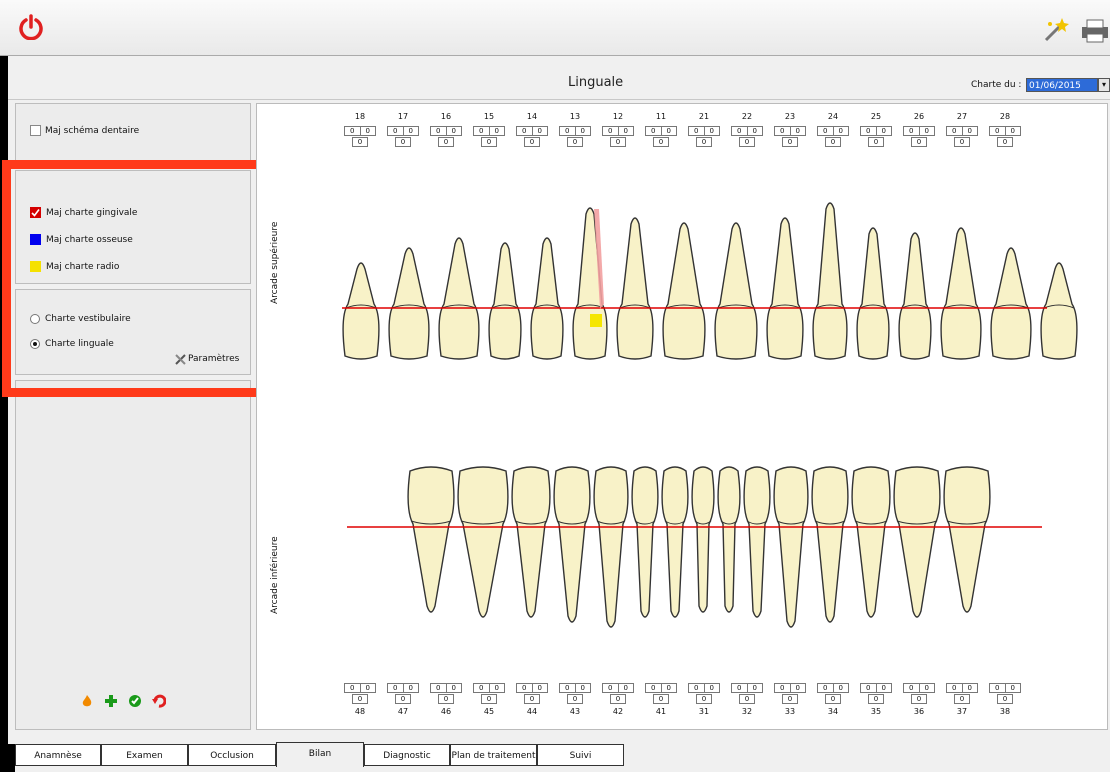 This screenshot has height=772, width=1110. What do you see at coordinates (88, 319) in the screenshot?
I see `radio-vestibulaire-label: Charte vestibulaire` at bounding box center [88, 319].